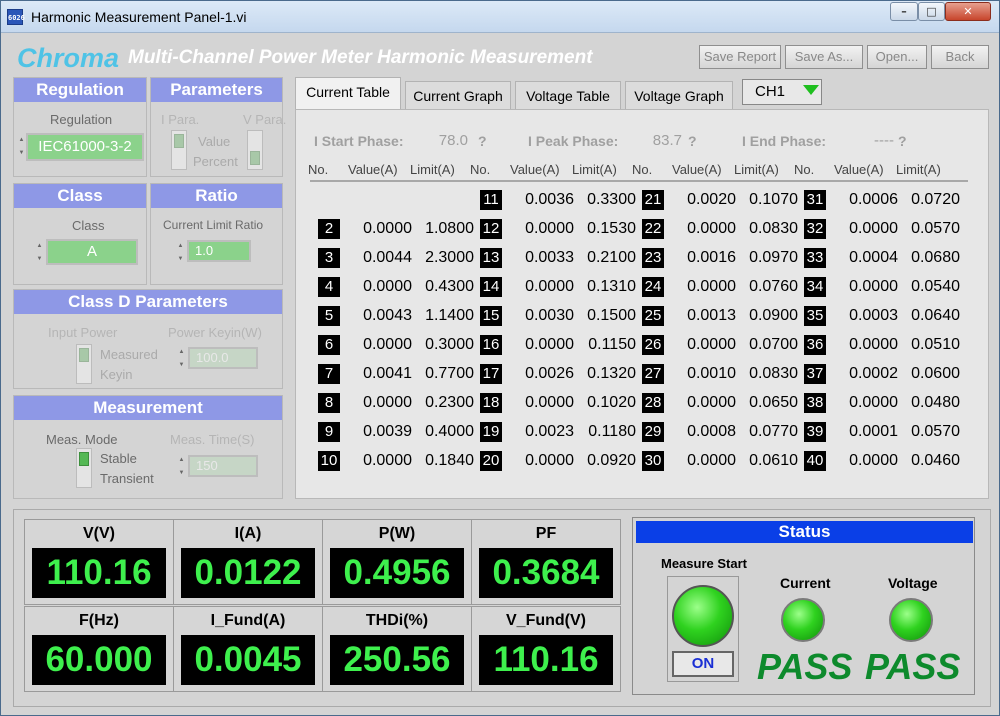  What do you see at coordinates (884, 140) in the screenshot?
I see `i-end-phase-value: ----` at bounding box center [884, 140].